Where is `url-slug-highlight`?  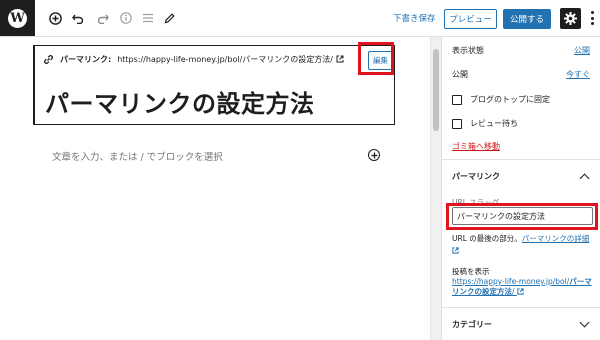 url-slug-highlight is located at coordinates (522, 216).